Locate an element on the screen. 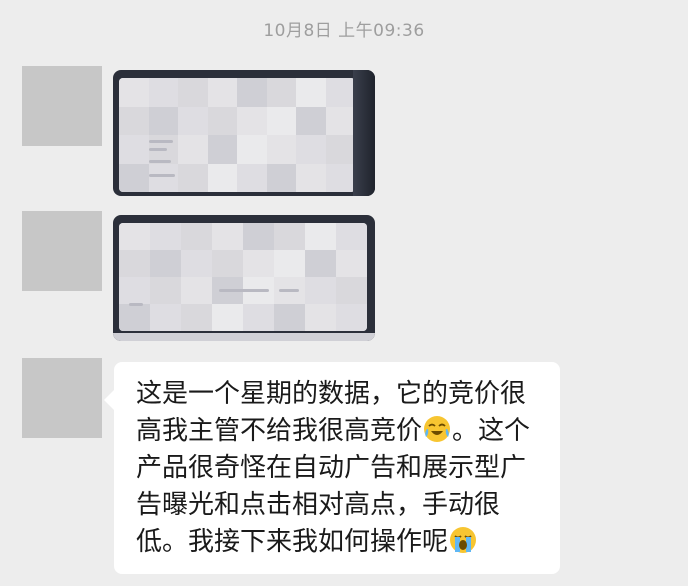 This screenshot has height=586, width=688. message-line: 这是一个星期的数据，它的竞价很 is located at coordinates (331, 394).